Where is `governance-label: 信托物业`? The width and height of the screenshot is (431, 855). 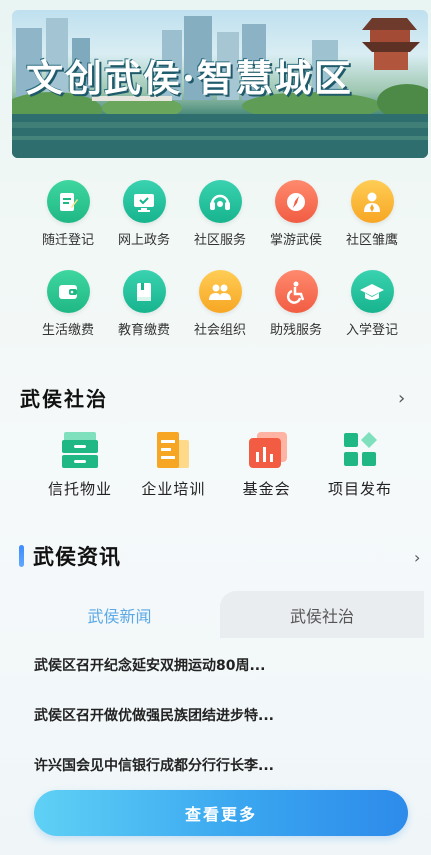 governance-label: 信托物业 is located at coordinates (79, 489).